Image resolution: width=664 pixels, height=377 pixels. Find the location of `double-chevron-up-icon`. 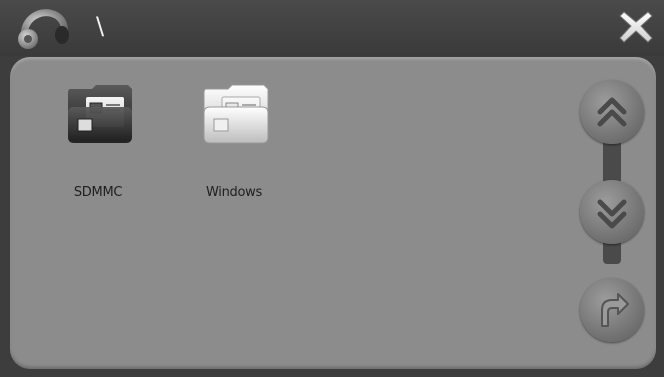

double-chevron-up-icon is located at coordinates (612, 112).